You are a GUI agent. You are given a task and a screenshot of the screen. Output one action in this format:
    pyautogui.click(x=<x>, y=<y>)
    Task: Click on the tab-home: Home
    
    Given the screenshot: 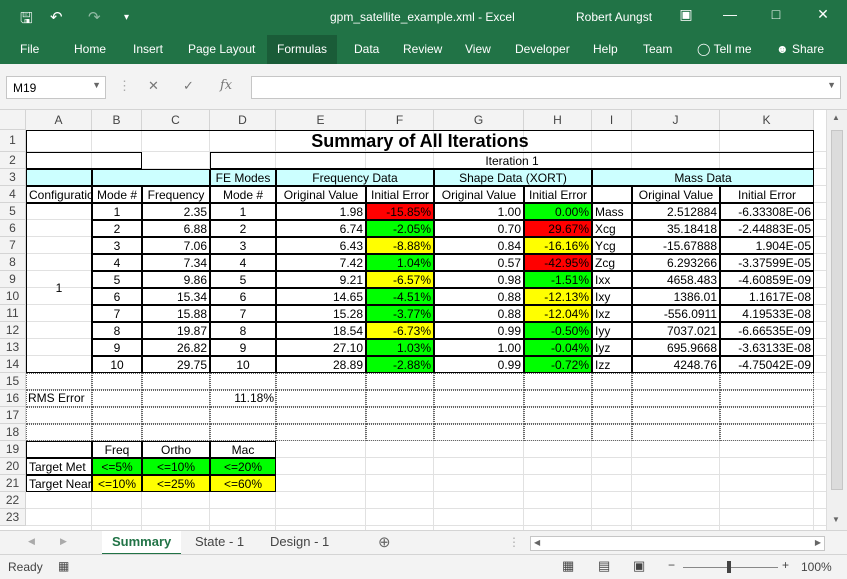 What is the action you would take?
    pyautogui.click(x=90, y=49)
    